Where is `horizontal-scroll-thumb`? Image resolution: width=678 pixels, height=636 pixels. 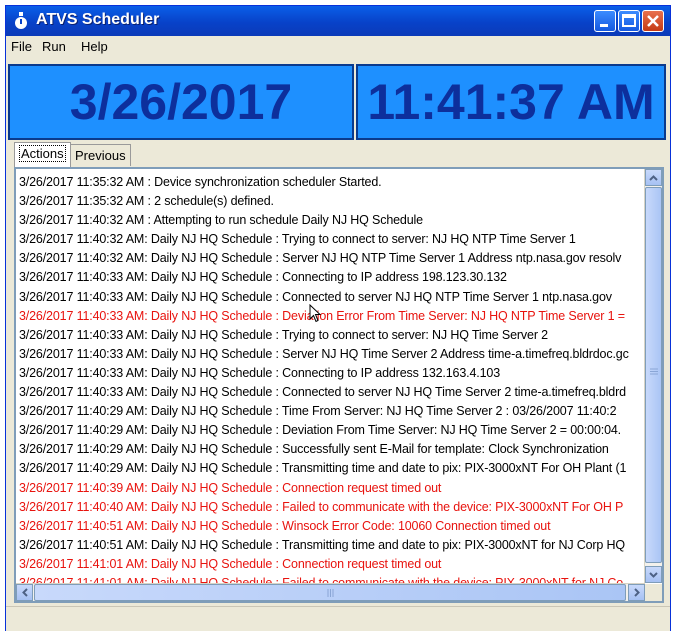
horizontal-scroll-thumb is located at coordinates (330, 592).